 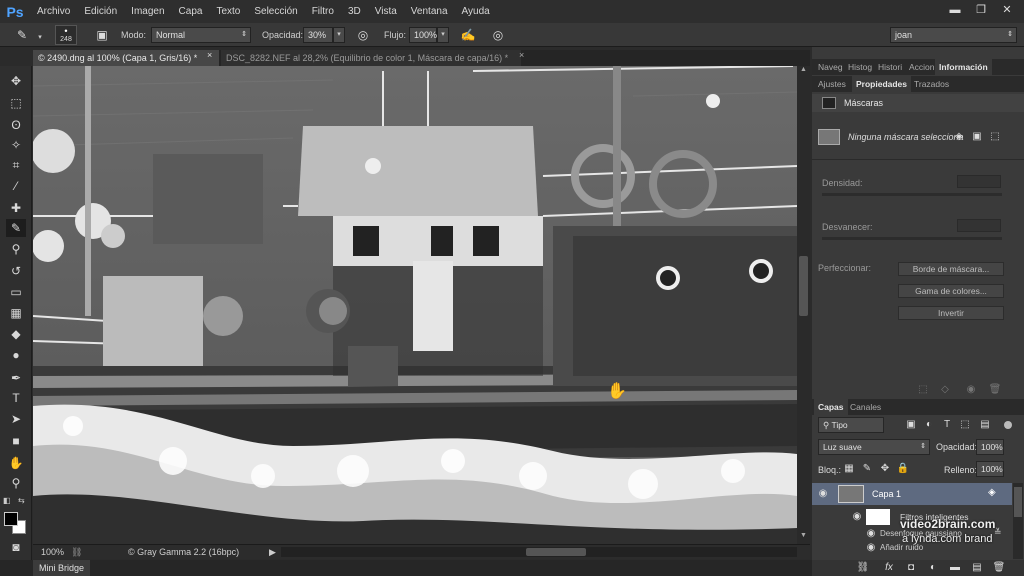 What do you see at coordinates (323, 11) in the screenshot?
I see `menu-filtro: Filtro` at bounding box center [323, 11].